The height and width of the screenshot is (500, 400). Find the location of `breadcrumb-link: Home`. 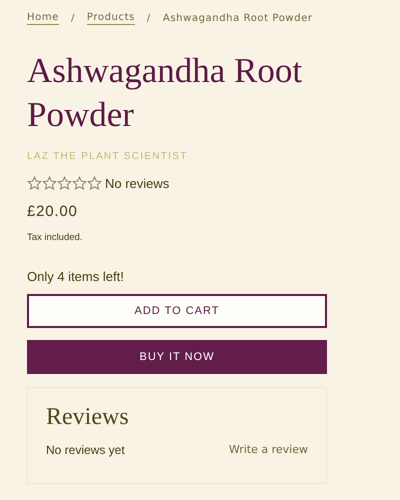

breadcrumb-link: Home is located at coordinates (43, 18).